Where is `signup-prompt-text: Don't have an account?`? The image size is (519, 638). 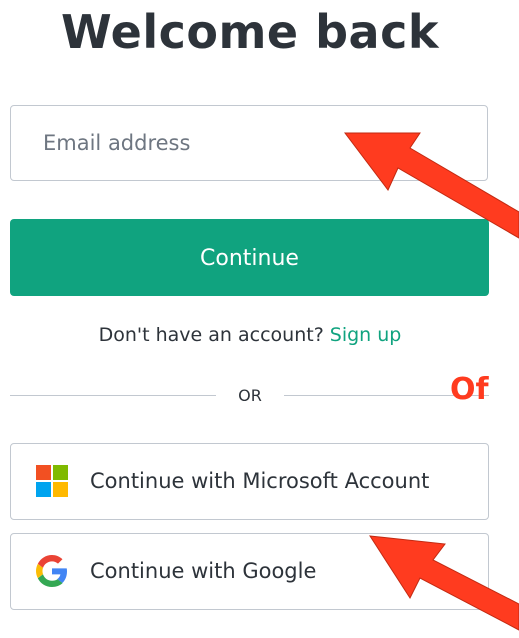
signup-prompt-text: Don't have an account? is located at coordinates (211, 335).